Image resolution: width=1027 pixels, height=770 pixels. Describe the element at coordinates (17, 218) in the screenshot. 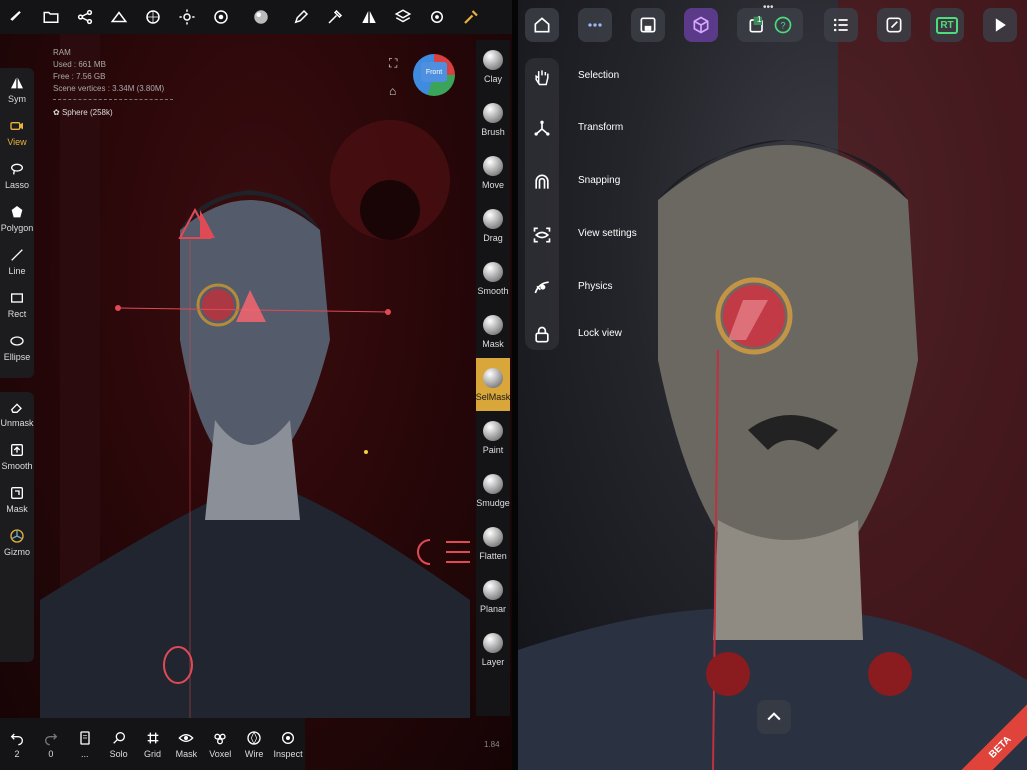

I see `tool-polygon: Polygon` at that location.